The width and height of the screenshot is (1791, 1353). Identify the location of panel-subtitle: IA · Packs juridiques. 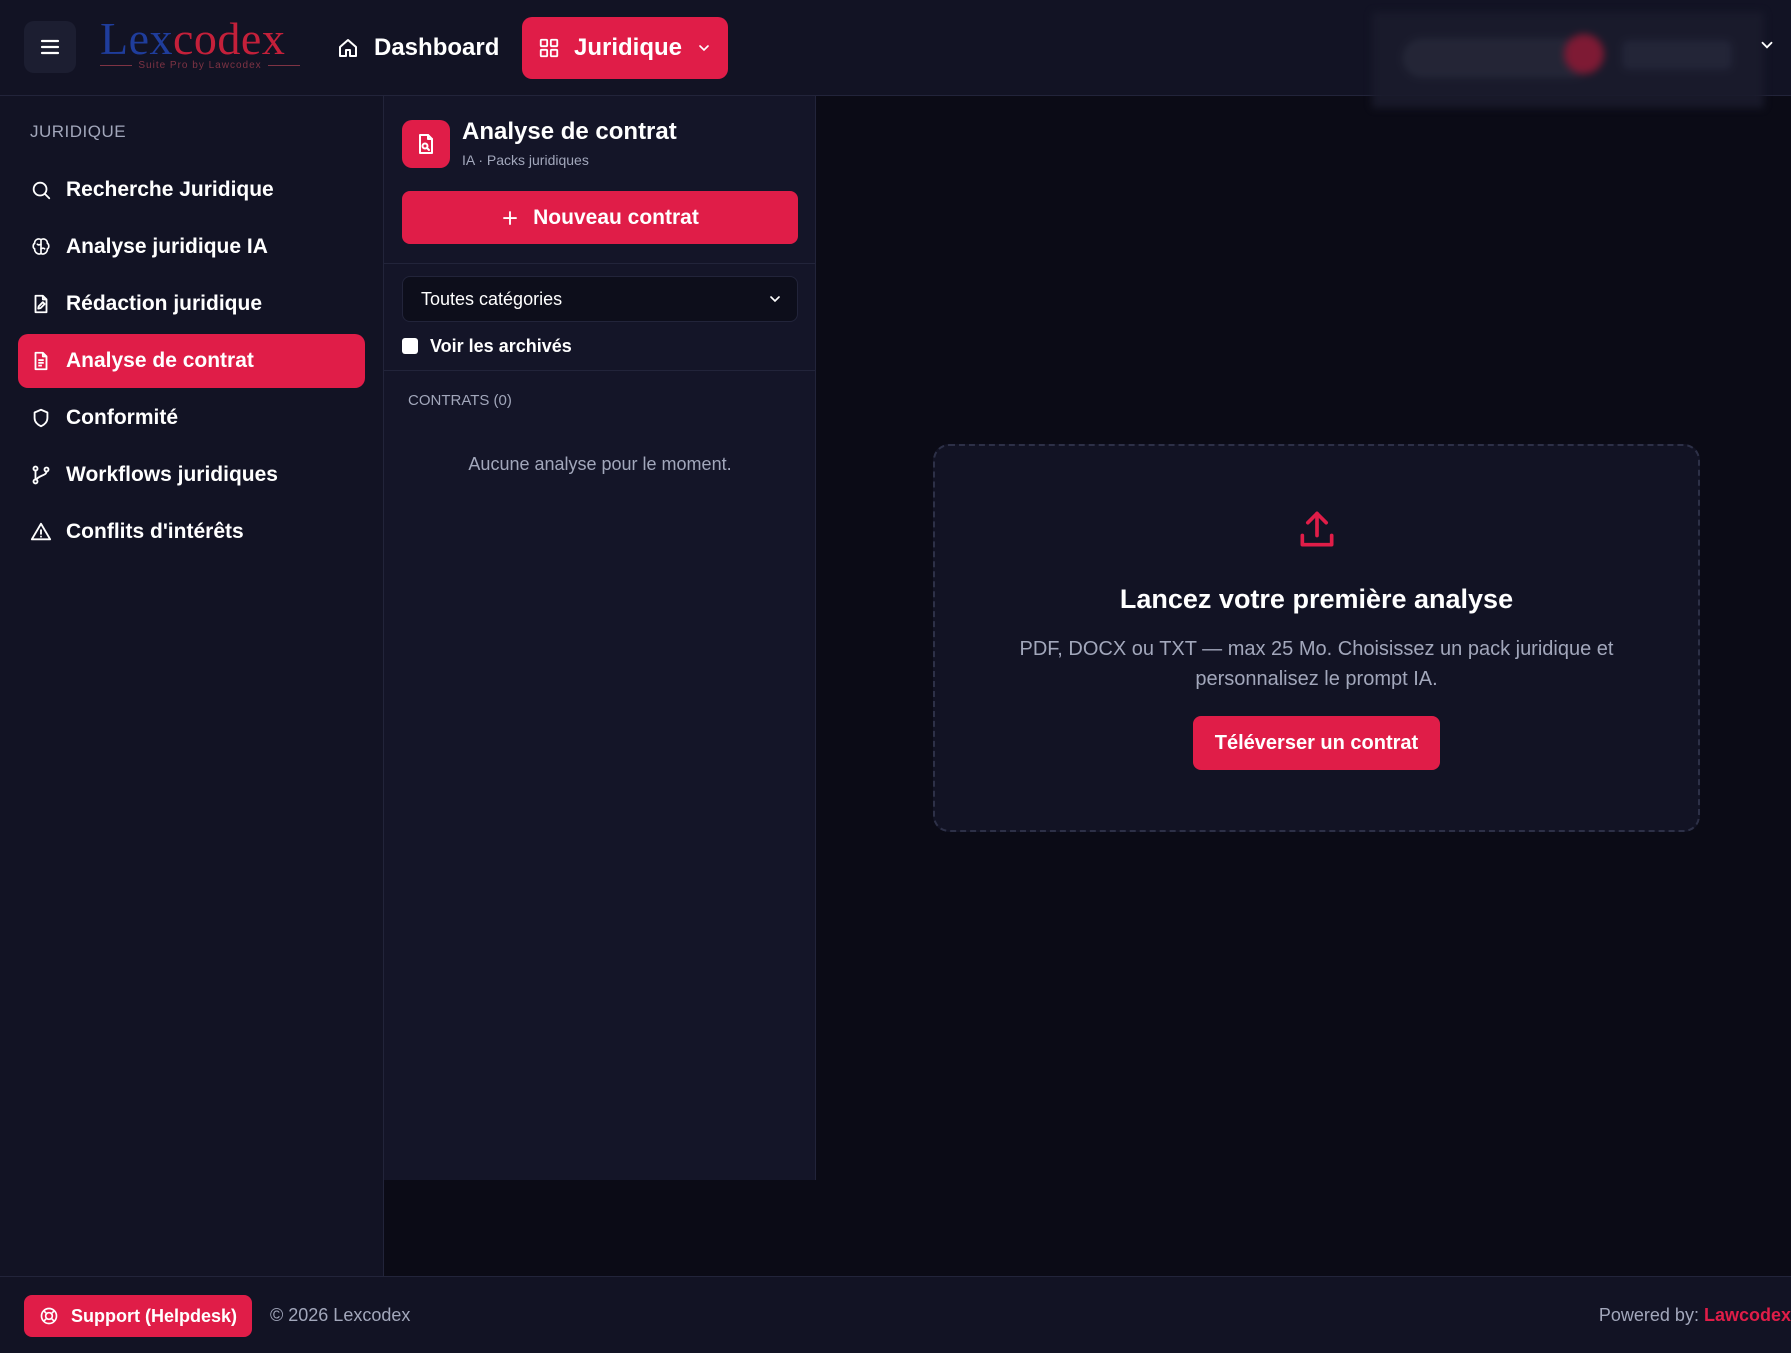
(525, 160).